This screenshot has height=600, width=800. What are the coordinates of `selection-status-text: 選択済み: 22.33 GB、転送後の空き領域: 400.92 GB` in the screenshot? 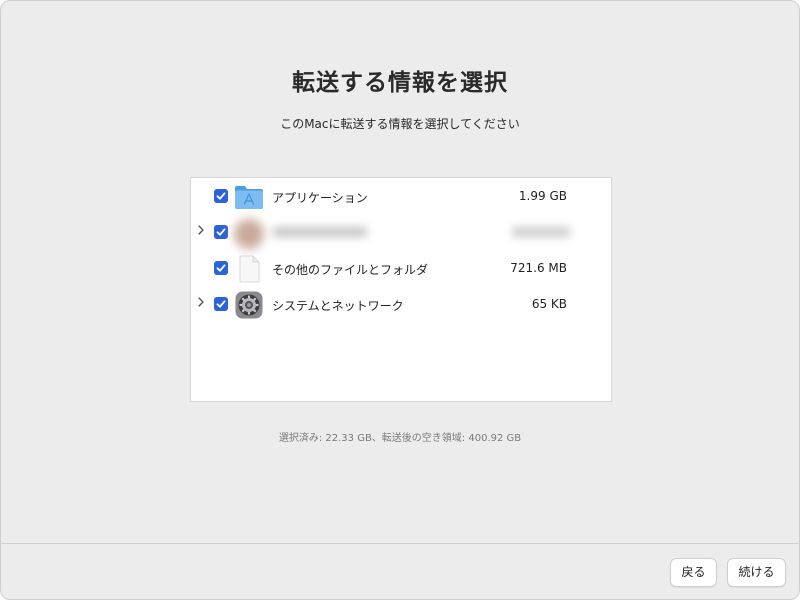 It's located at (400, 438).